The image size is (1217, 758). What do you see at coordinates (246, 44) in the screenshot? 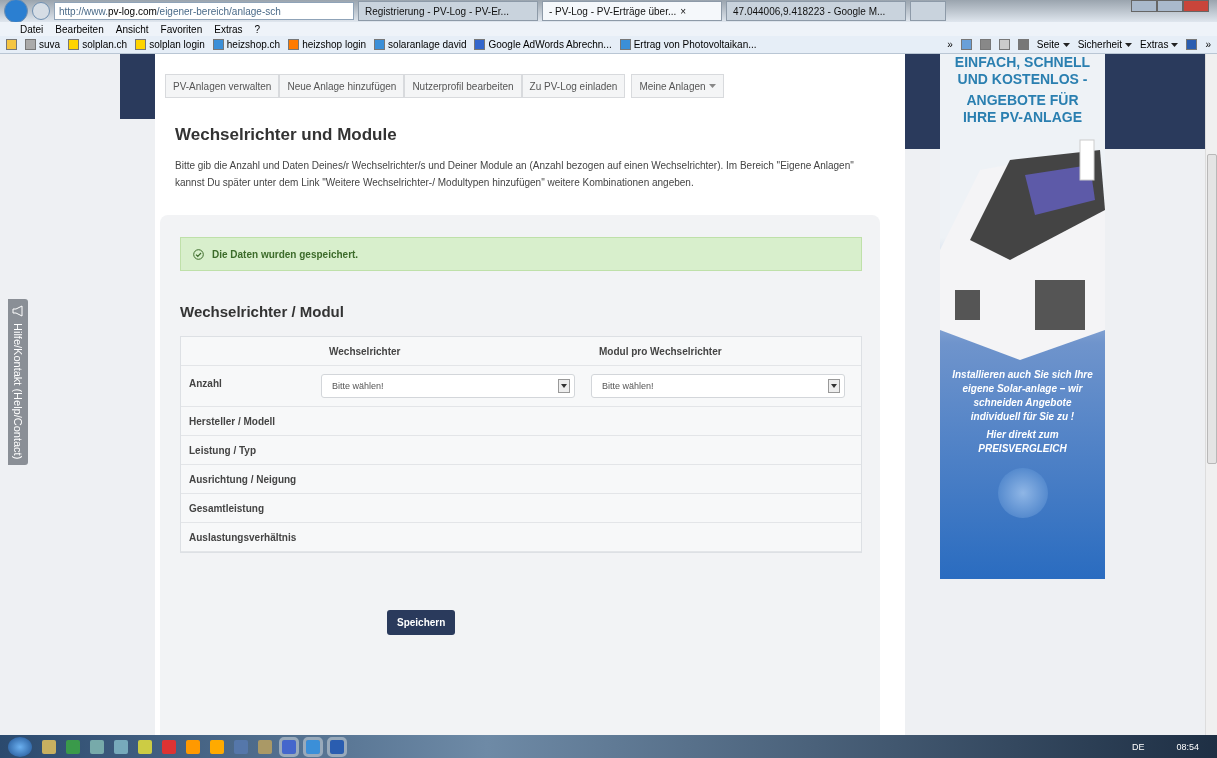
I see `favorite-link: heizshop.ch` at bounding box center [246, 44].